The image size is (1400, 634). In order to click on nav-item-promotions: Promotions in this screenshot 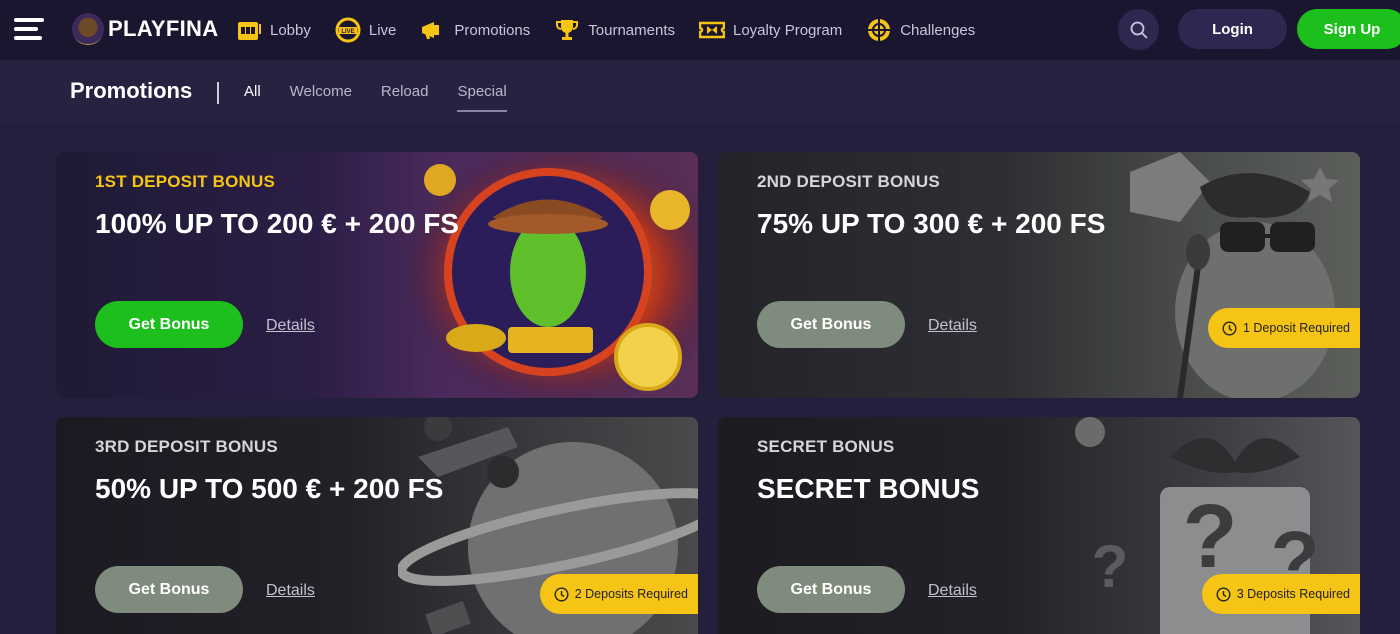, I will do `click(475, 30)`.